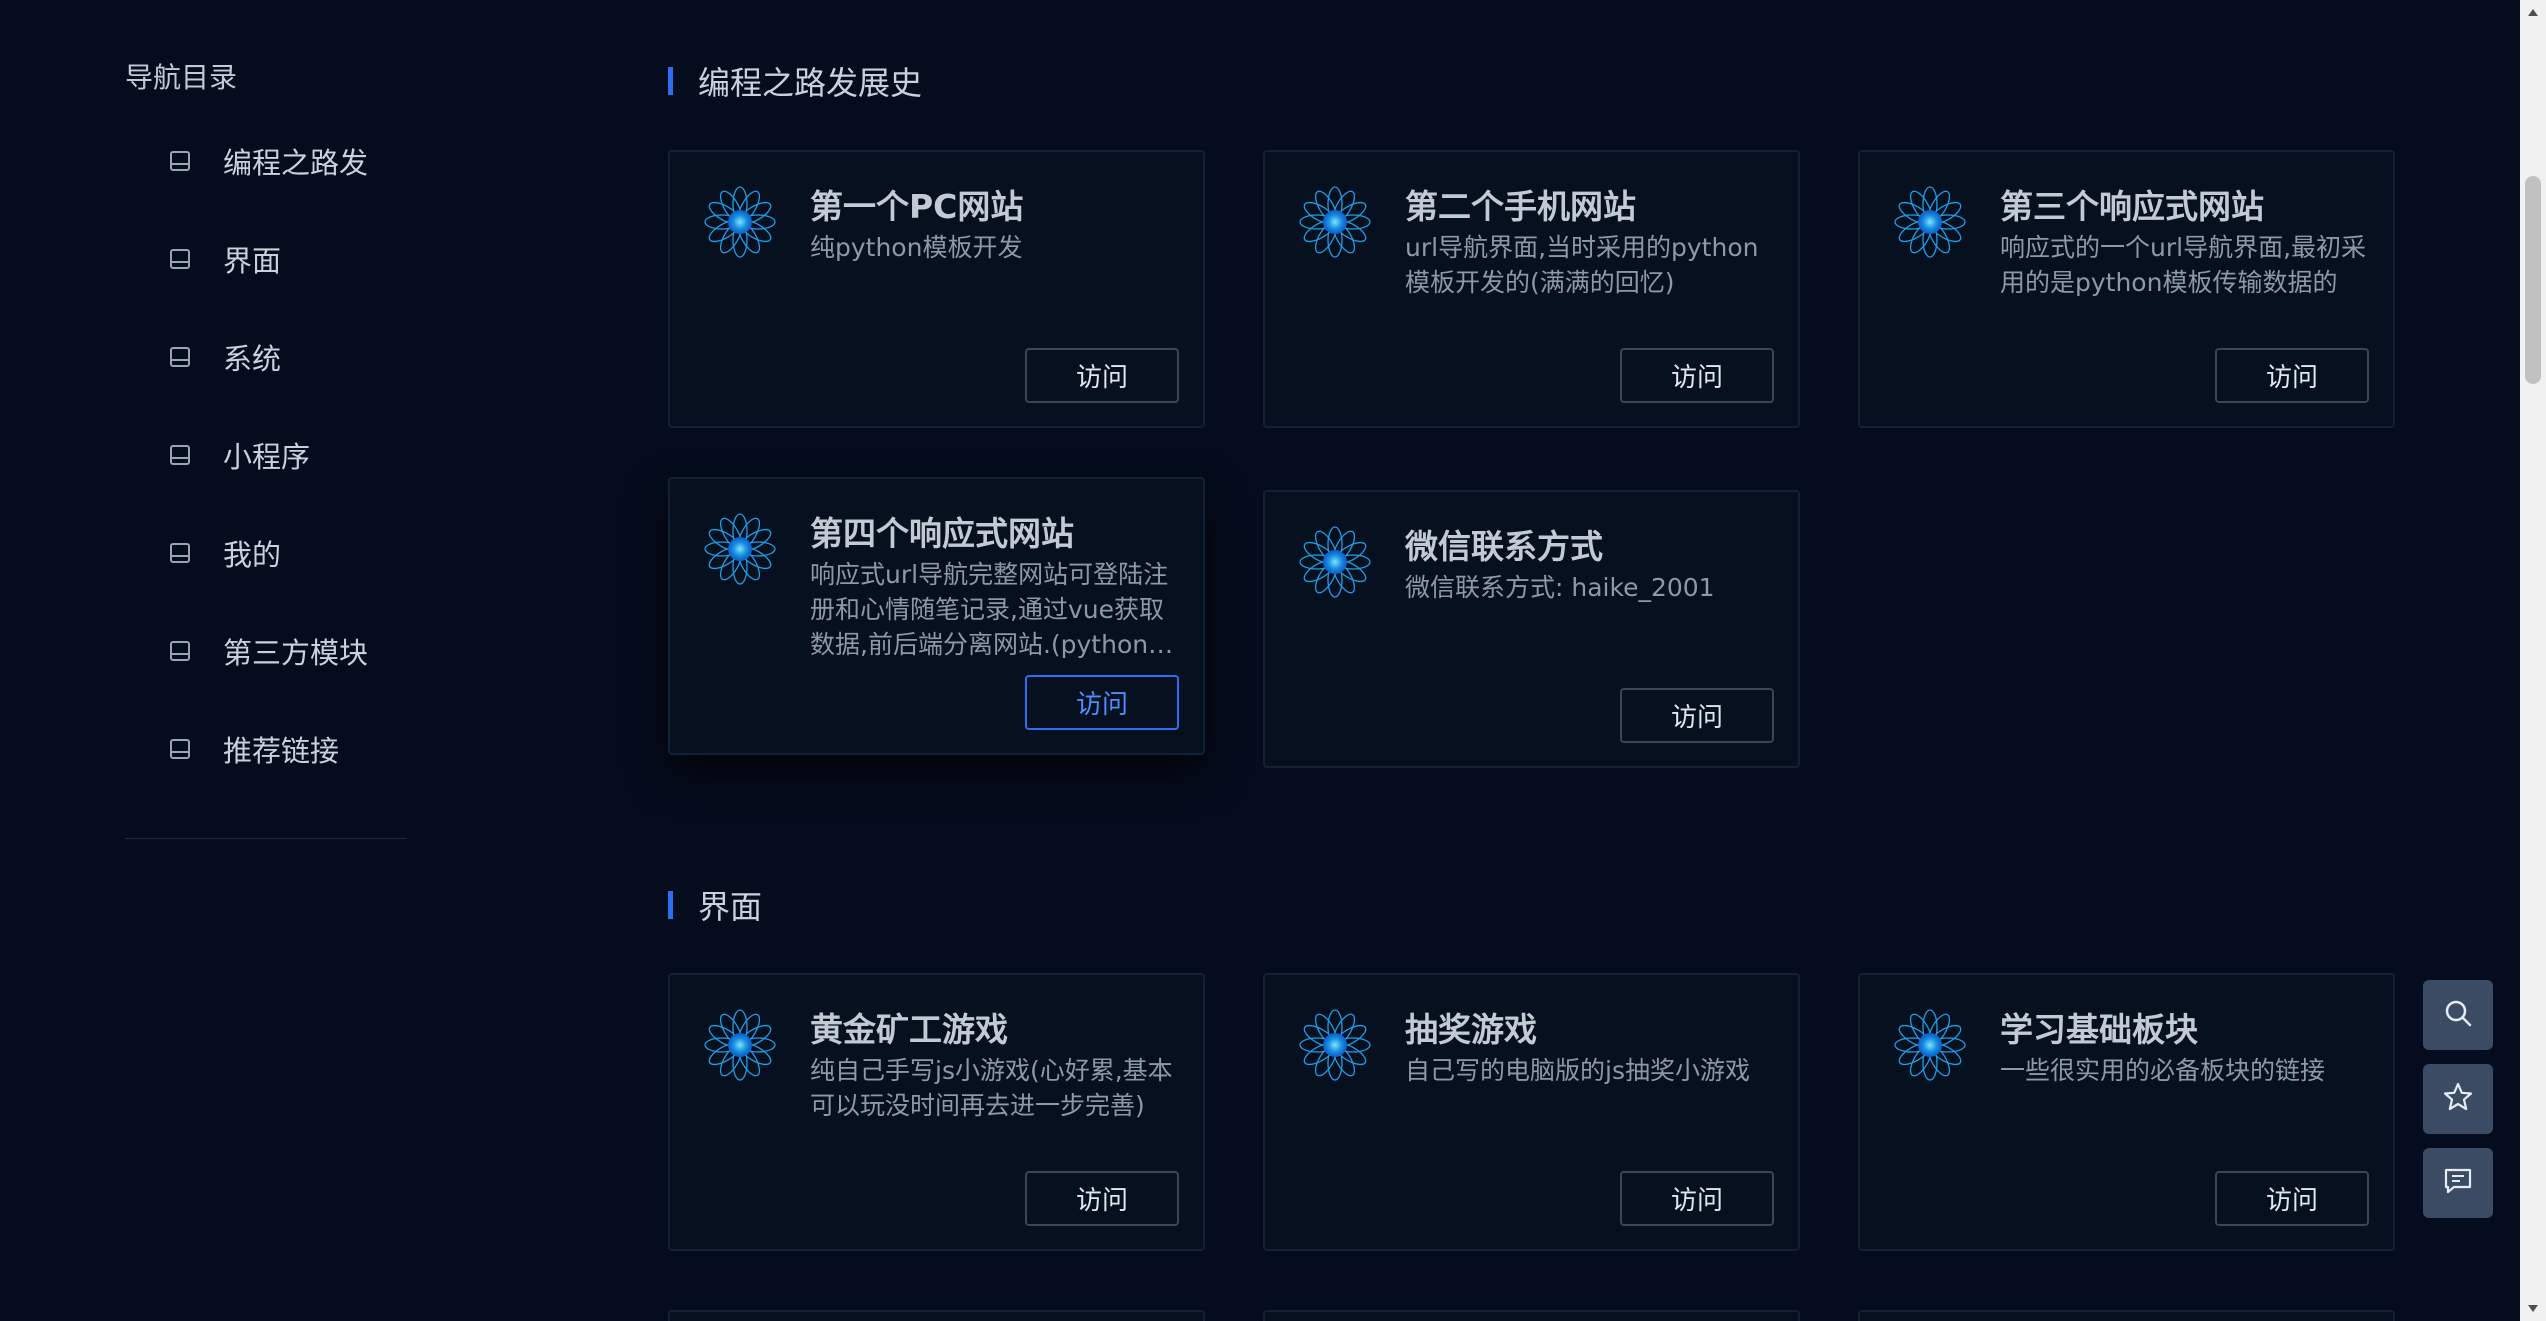 Image resolution: width=2546 pixels, height=1321 pixels. Describe the element at coordinates (252, 359) in the screenshot. I see `sidebar-item-label: 系统` at that location.